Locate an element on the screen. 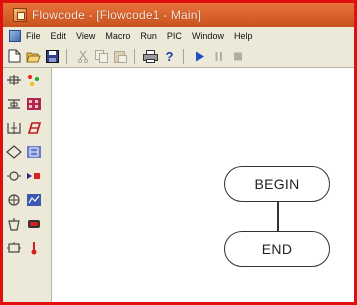  flowchart-icons-column is located at coordinates (16, 168).